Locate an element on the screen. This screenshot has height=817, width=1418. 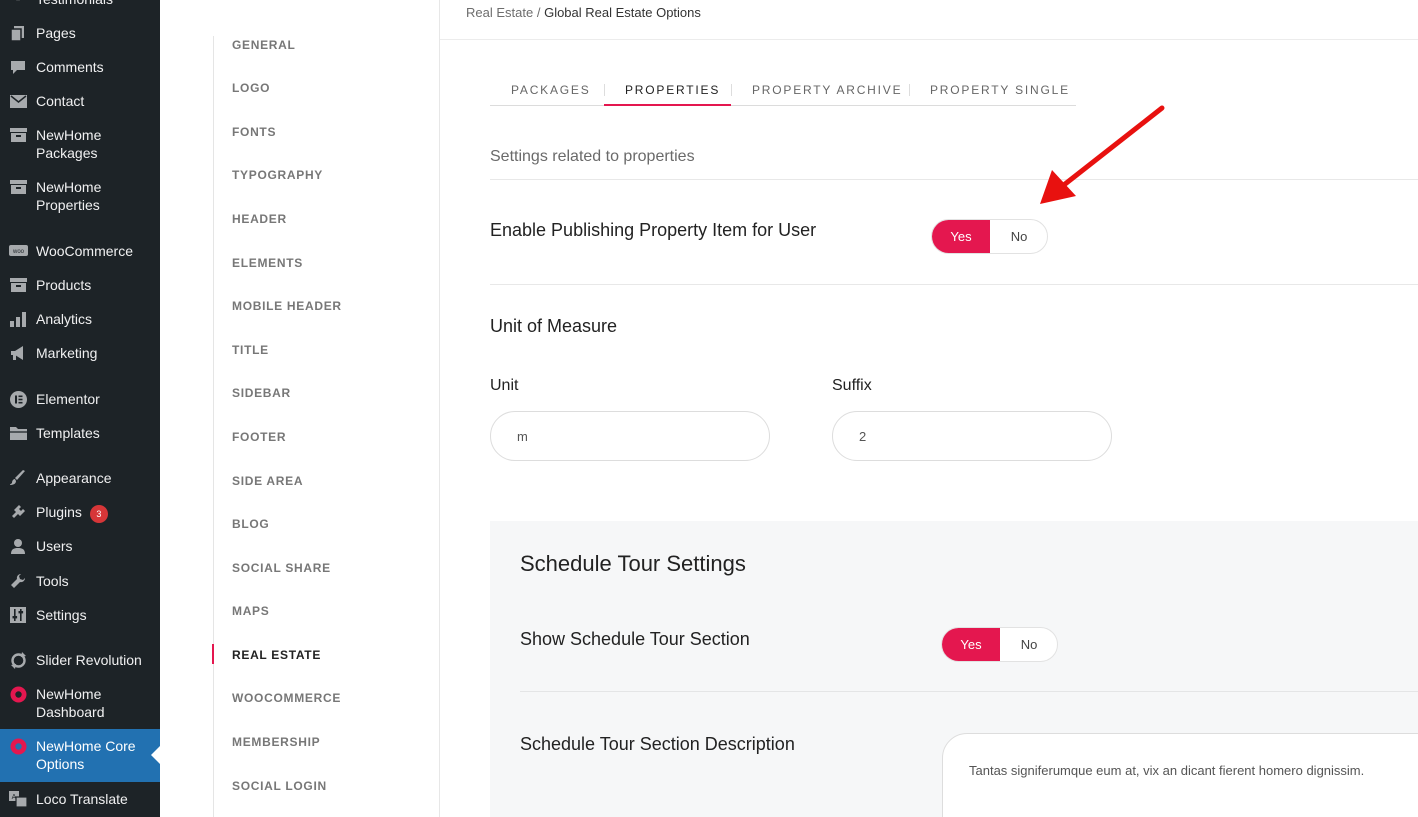
wp-menu-comments: Comments is located at coordinates (80, 67).